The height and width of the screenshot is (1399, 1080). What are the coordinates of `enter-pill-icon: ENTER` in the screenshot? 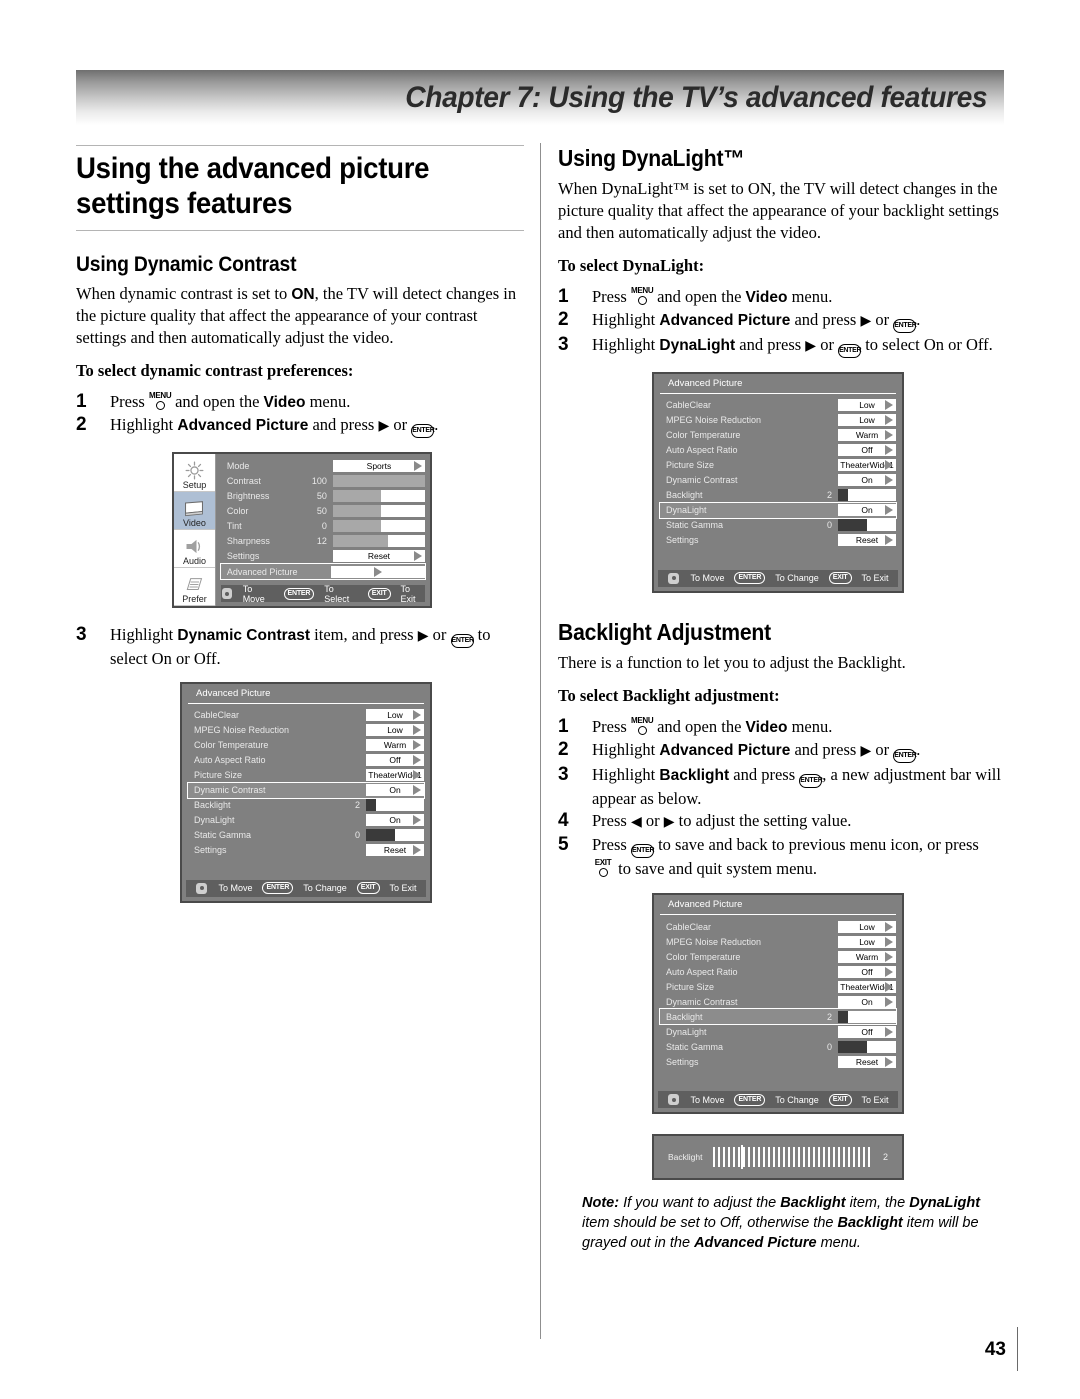 It's located at (299, 593).